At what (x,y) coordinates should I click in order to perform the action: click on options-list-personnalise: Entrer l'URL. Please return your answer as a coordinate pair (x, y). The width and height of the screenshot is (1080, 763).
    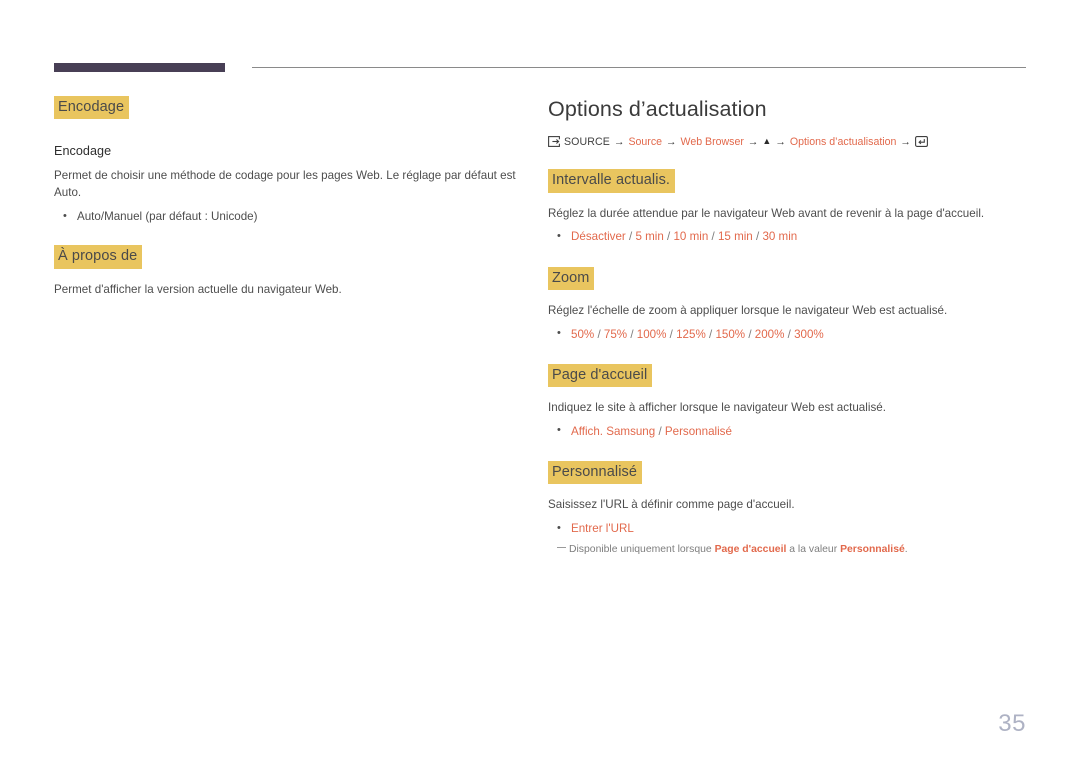
    Looking at the image, I should click on (788, 528).